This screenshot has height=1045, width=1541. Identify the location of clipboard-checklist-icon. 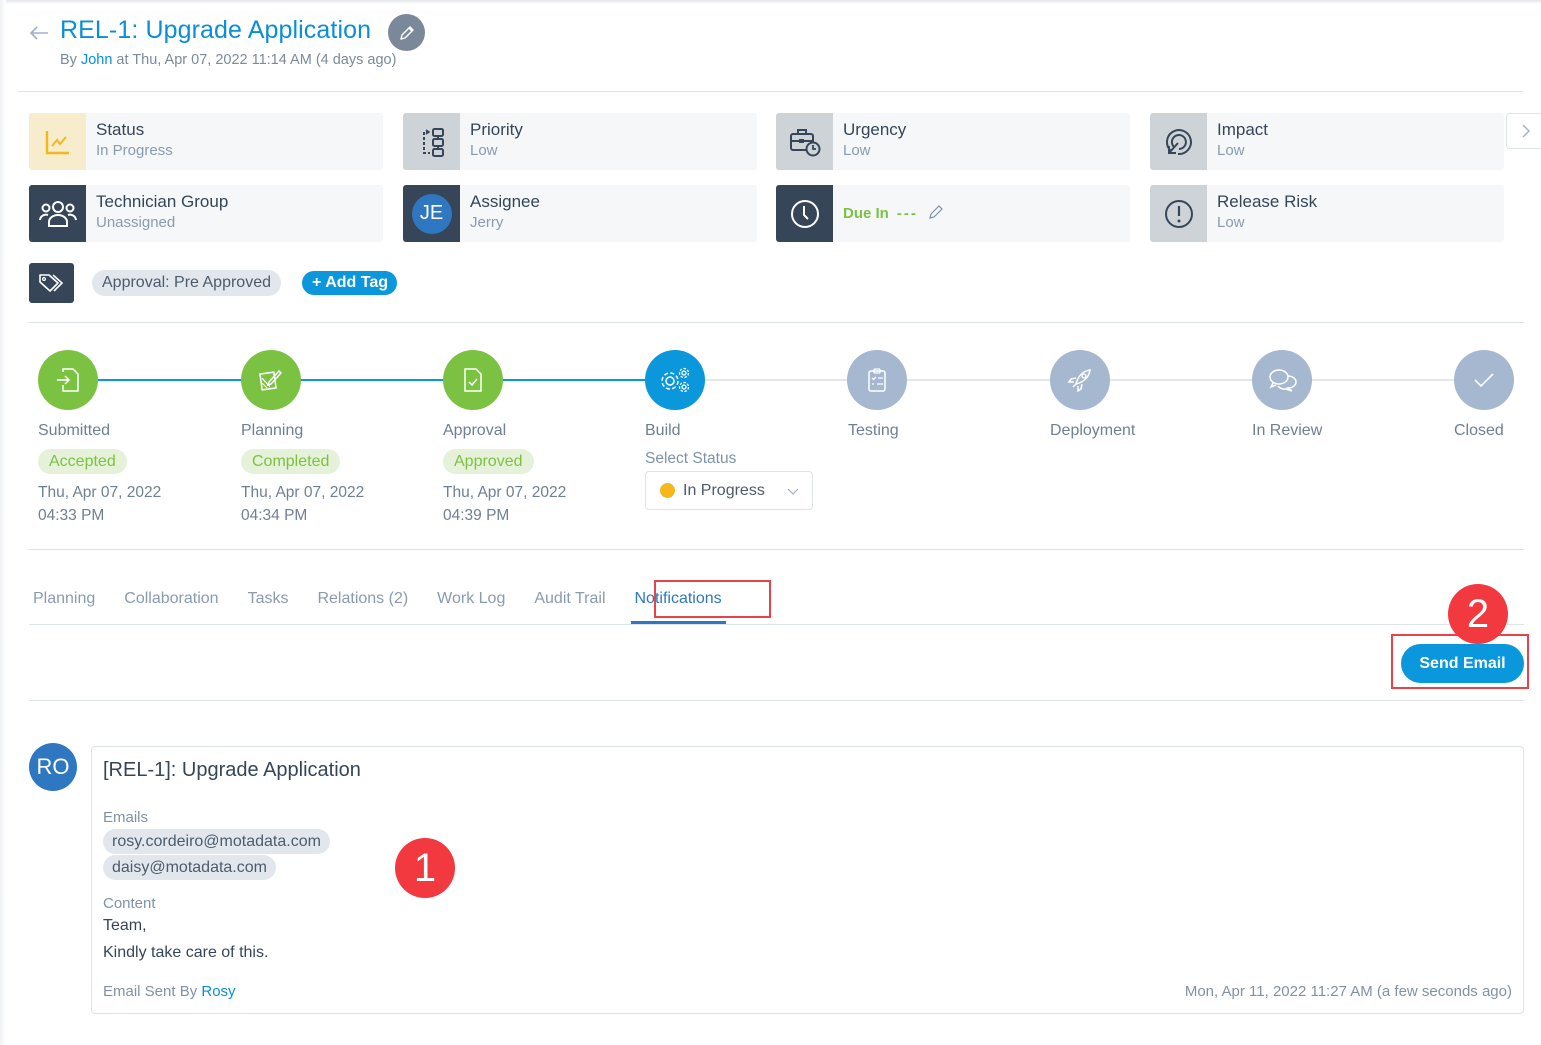
(877, 380).